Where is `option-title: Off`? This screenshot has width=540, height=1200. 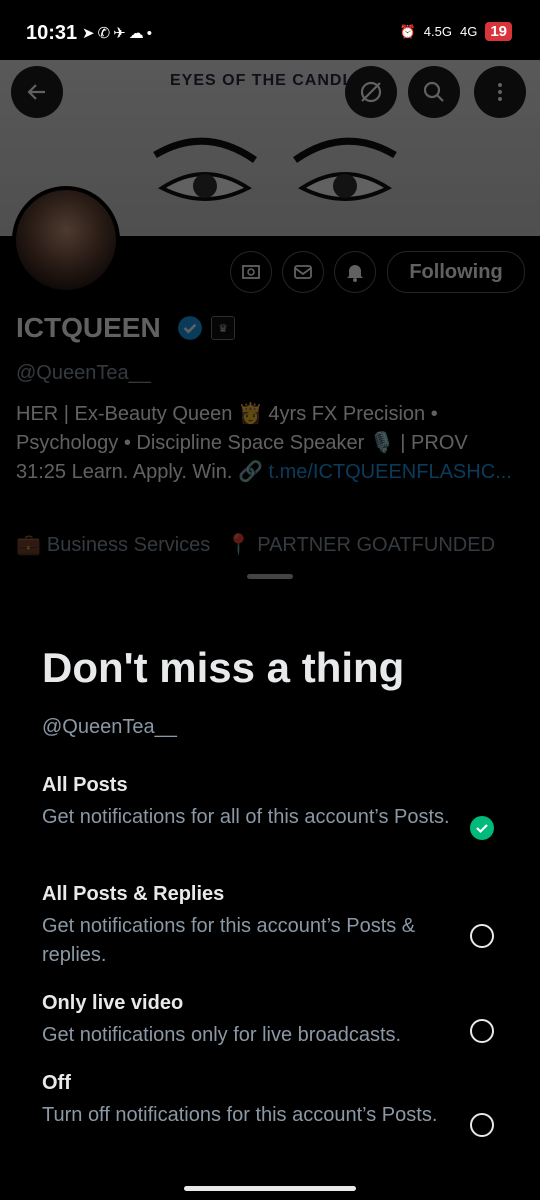
option-title: Off is located at coordinates (56, 1083).